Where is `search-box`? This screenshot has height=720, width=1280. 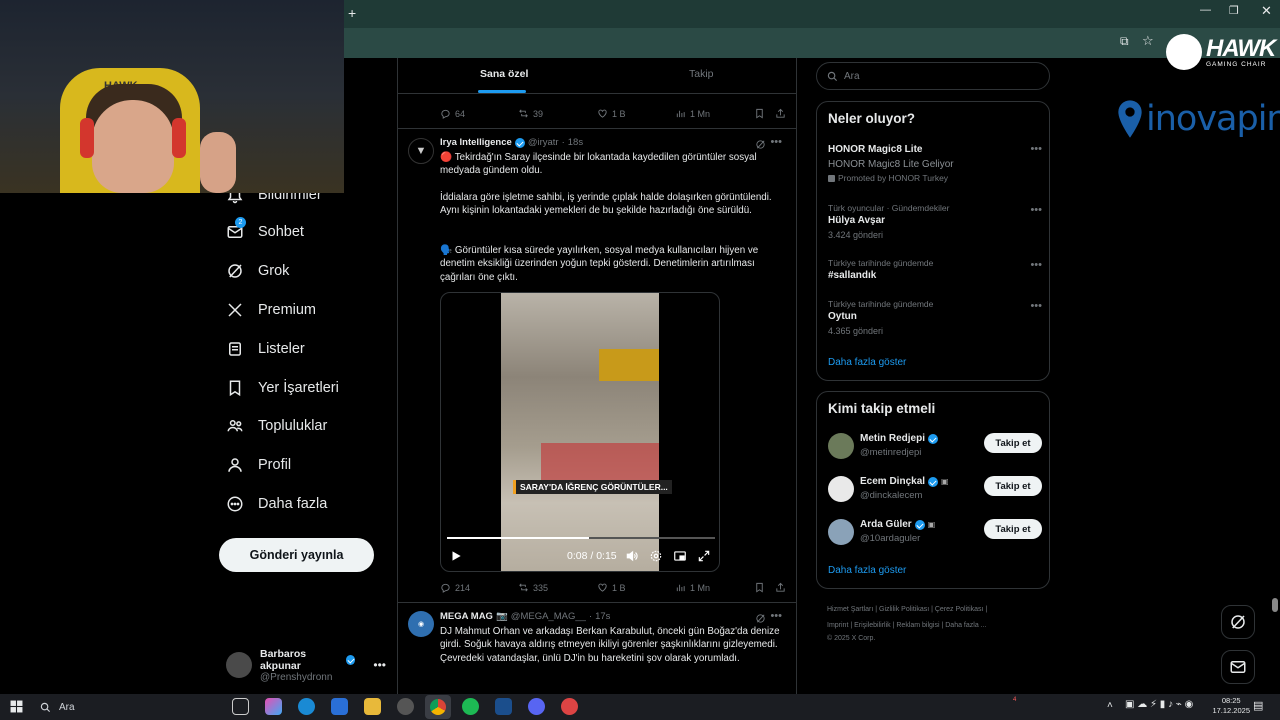
search-box is located at coordinates (933, 76).